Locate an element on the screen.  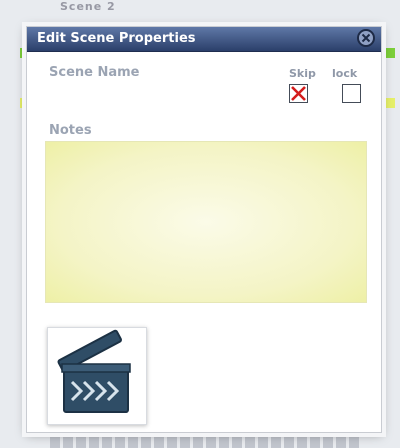
dialog-title: Edit Scene Properties is located at coordinates (116, 38).